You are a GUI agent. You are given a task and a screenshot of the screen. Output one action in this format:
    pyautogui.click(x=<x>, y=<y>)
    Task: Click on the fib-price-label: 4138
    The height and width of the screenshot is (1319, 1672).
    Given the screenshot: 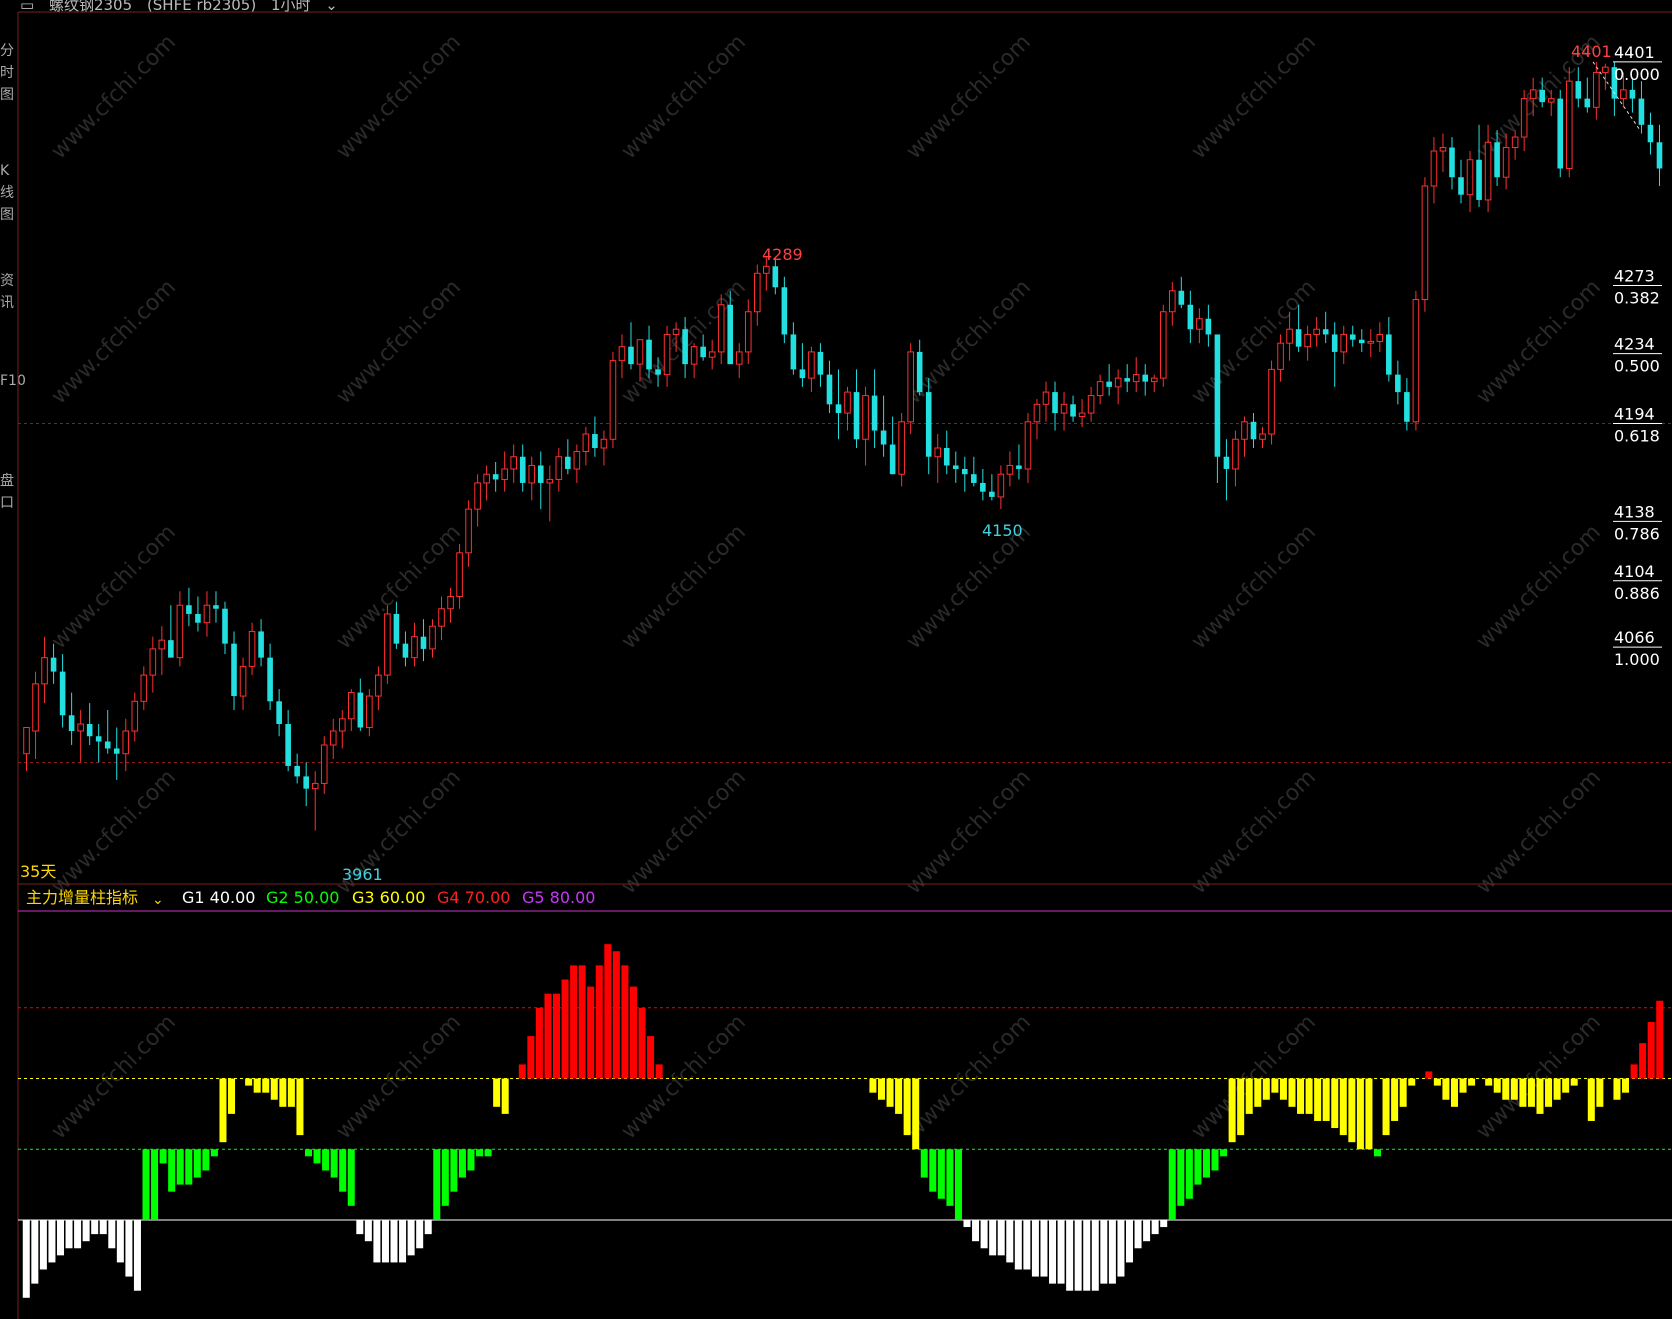 What is the action you would take?
    pyautogui.click(x=1634, y=511)
    